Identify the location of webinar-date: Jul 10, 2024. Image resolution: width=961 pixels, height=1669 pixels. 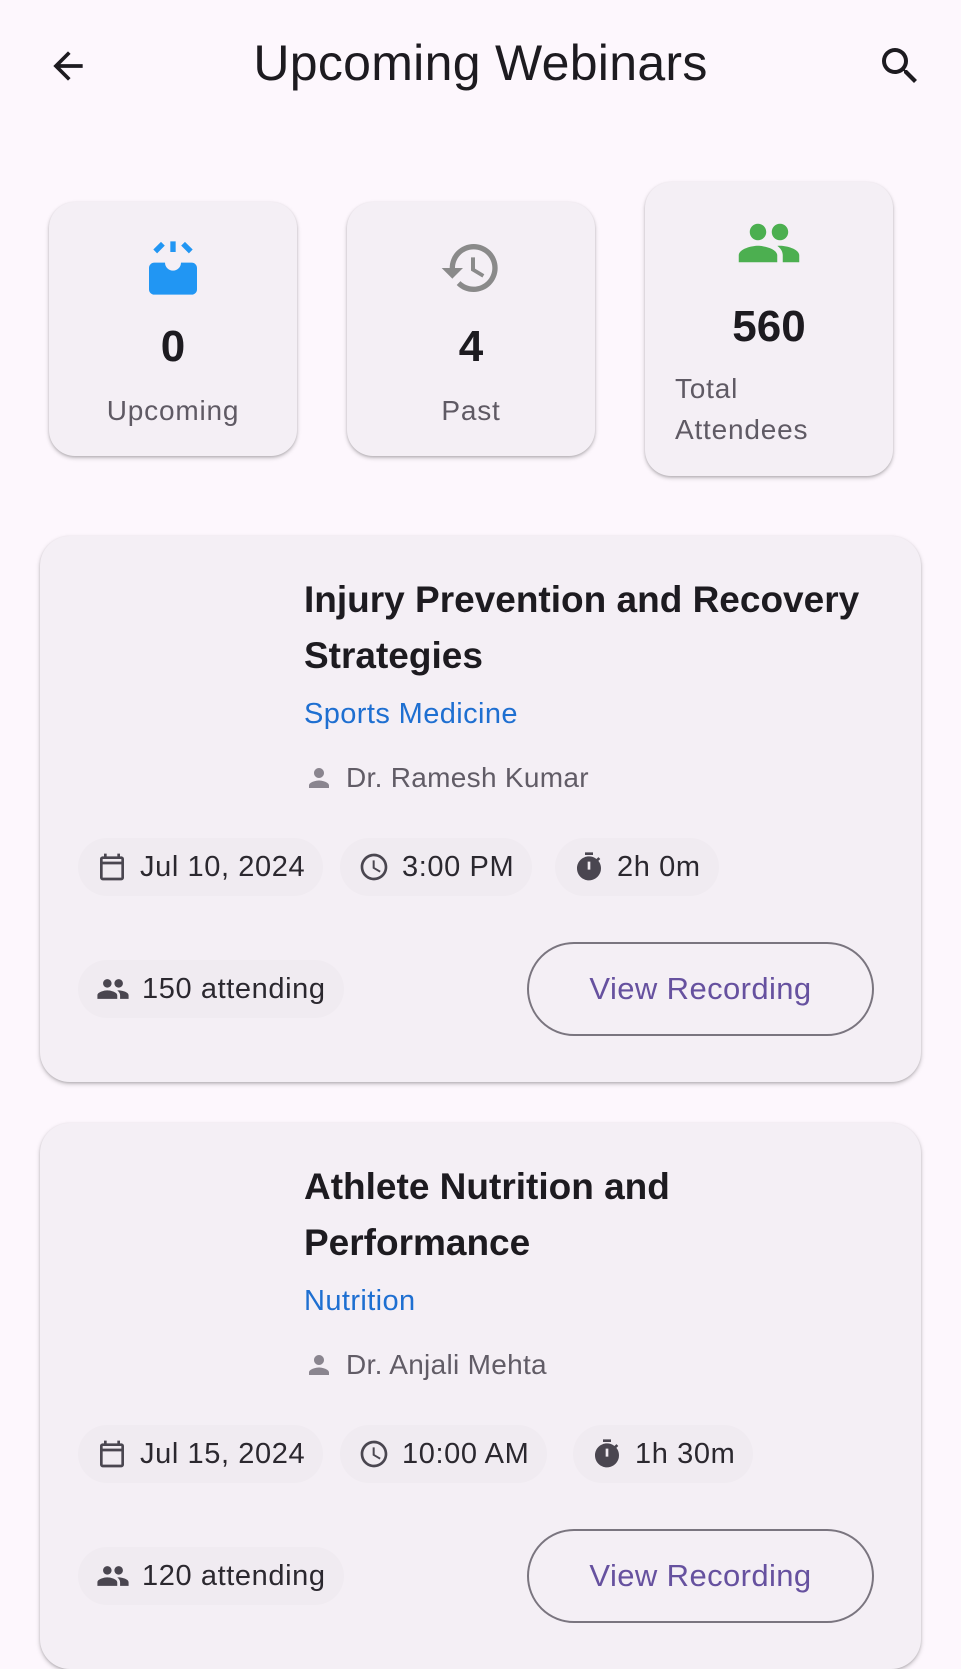
(223, 866).